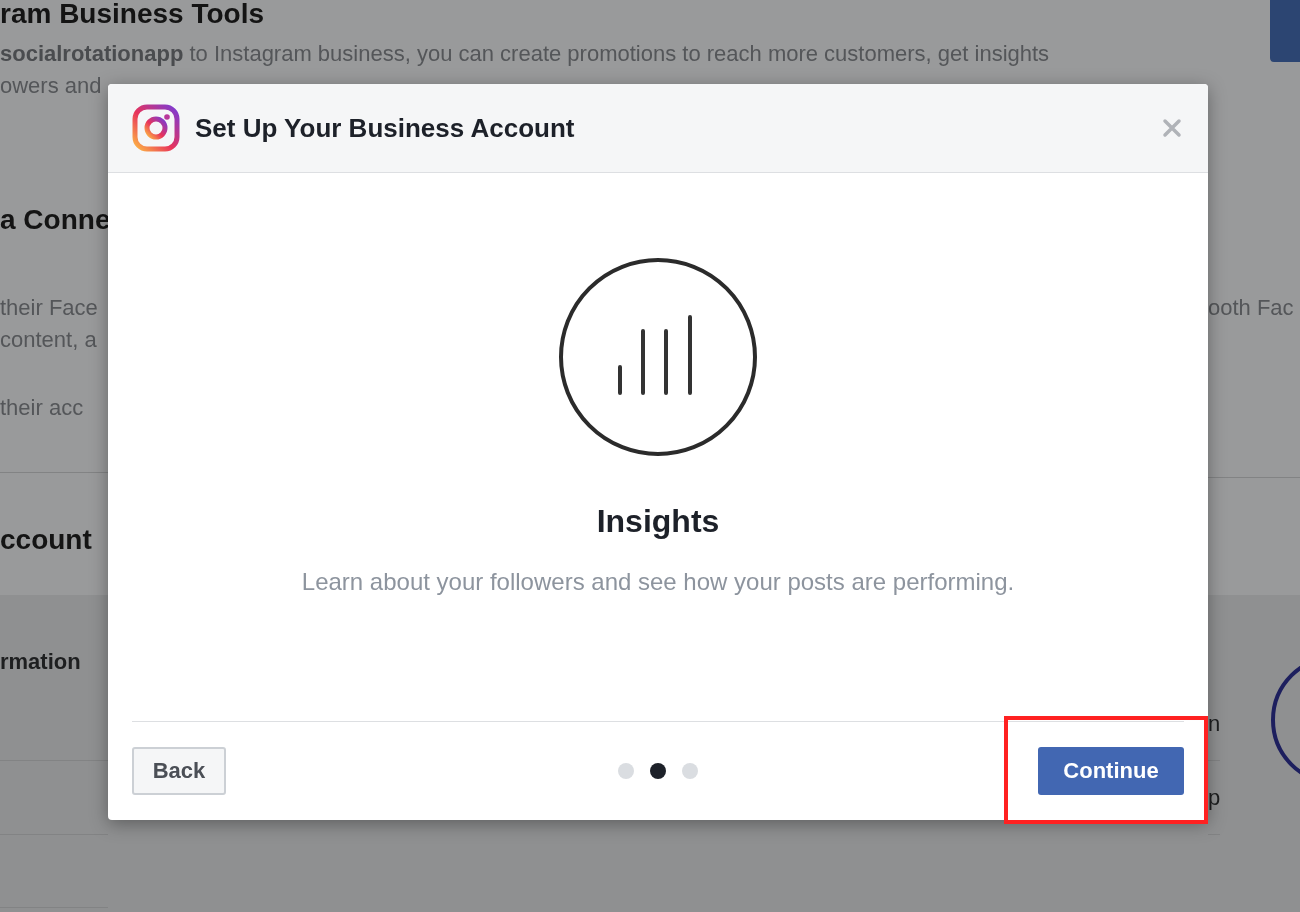  Describe the element at coordinates (179, 771) in the screenshot. I see `back-button: Back` at that location.